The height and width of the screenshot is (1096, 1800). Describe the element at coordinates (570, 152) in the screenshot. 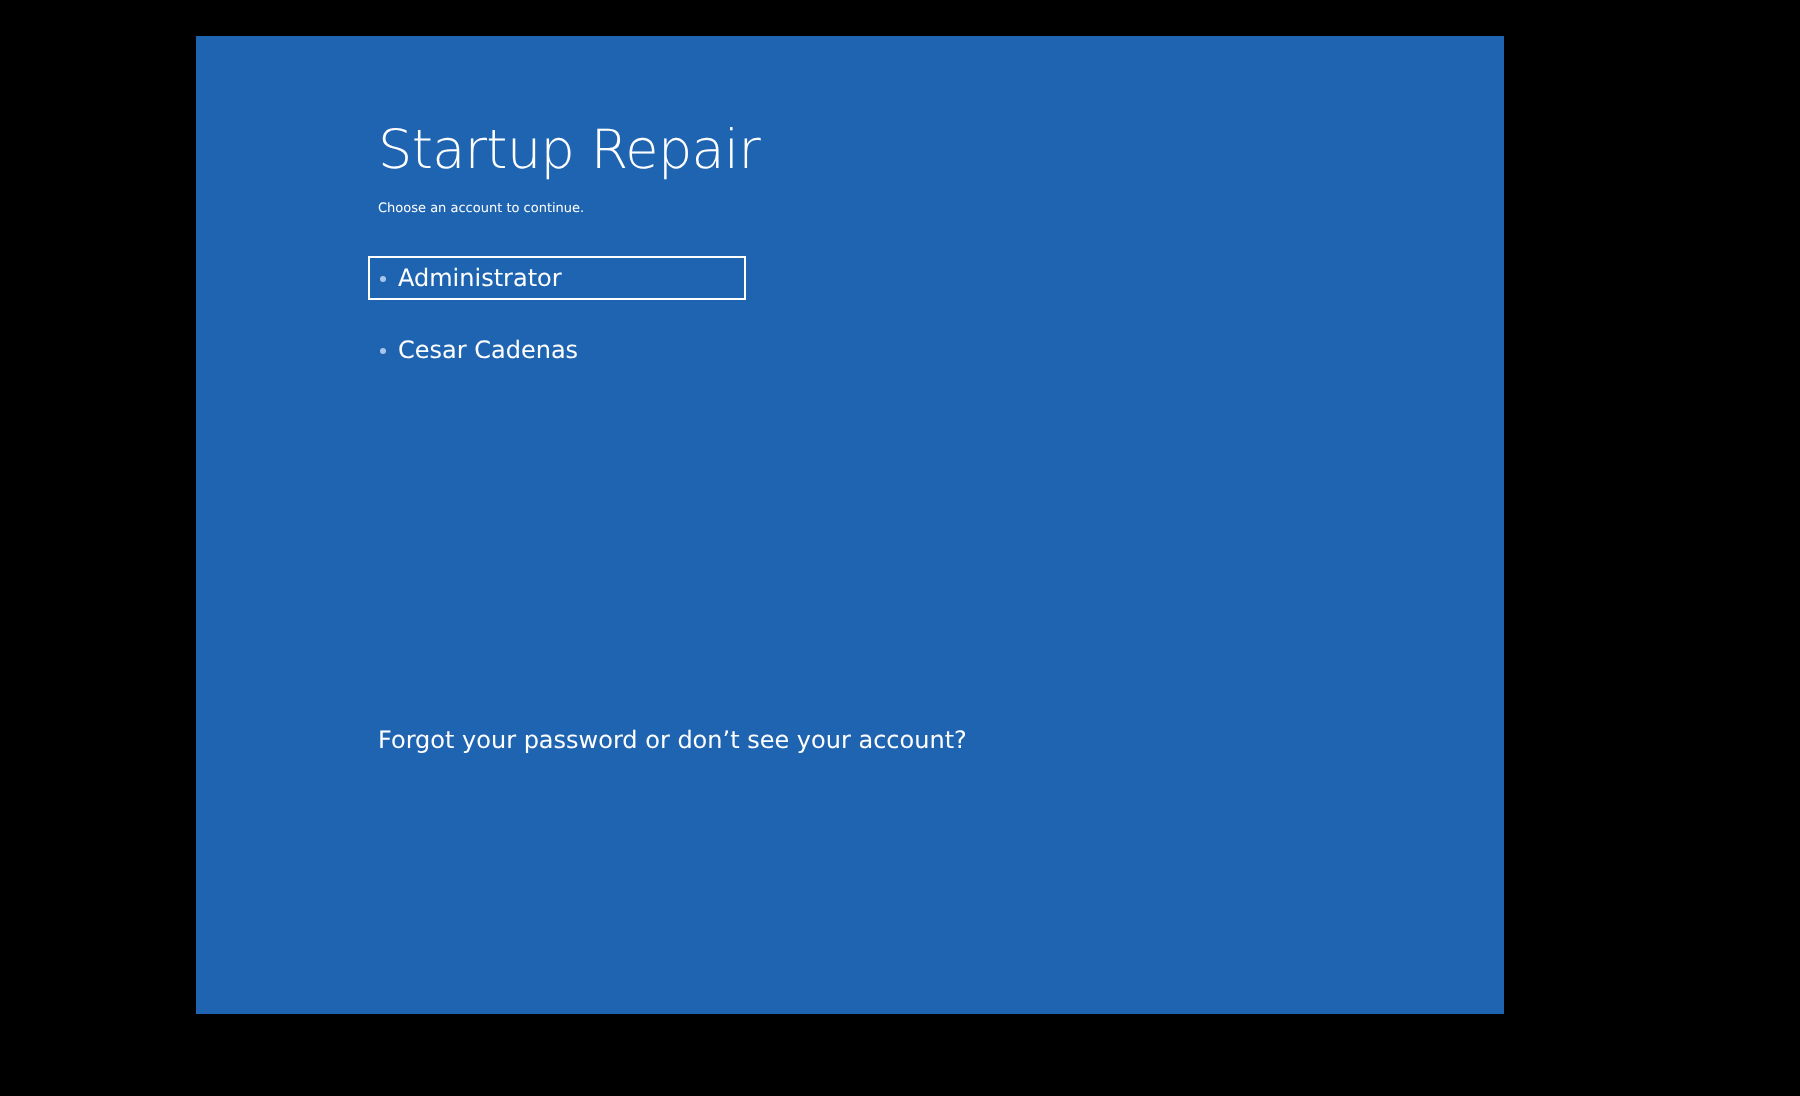

I see `screen-title: Startup Repair` at that location.